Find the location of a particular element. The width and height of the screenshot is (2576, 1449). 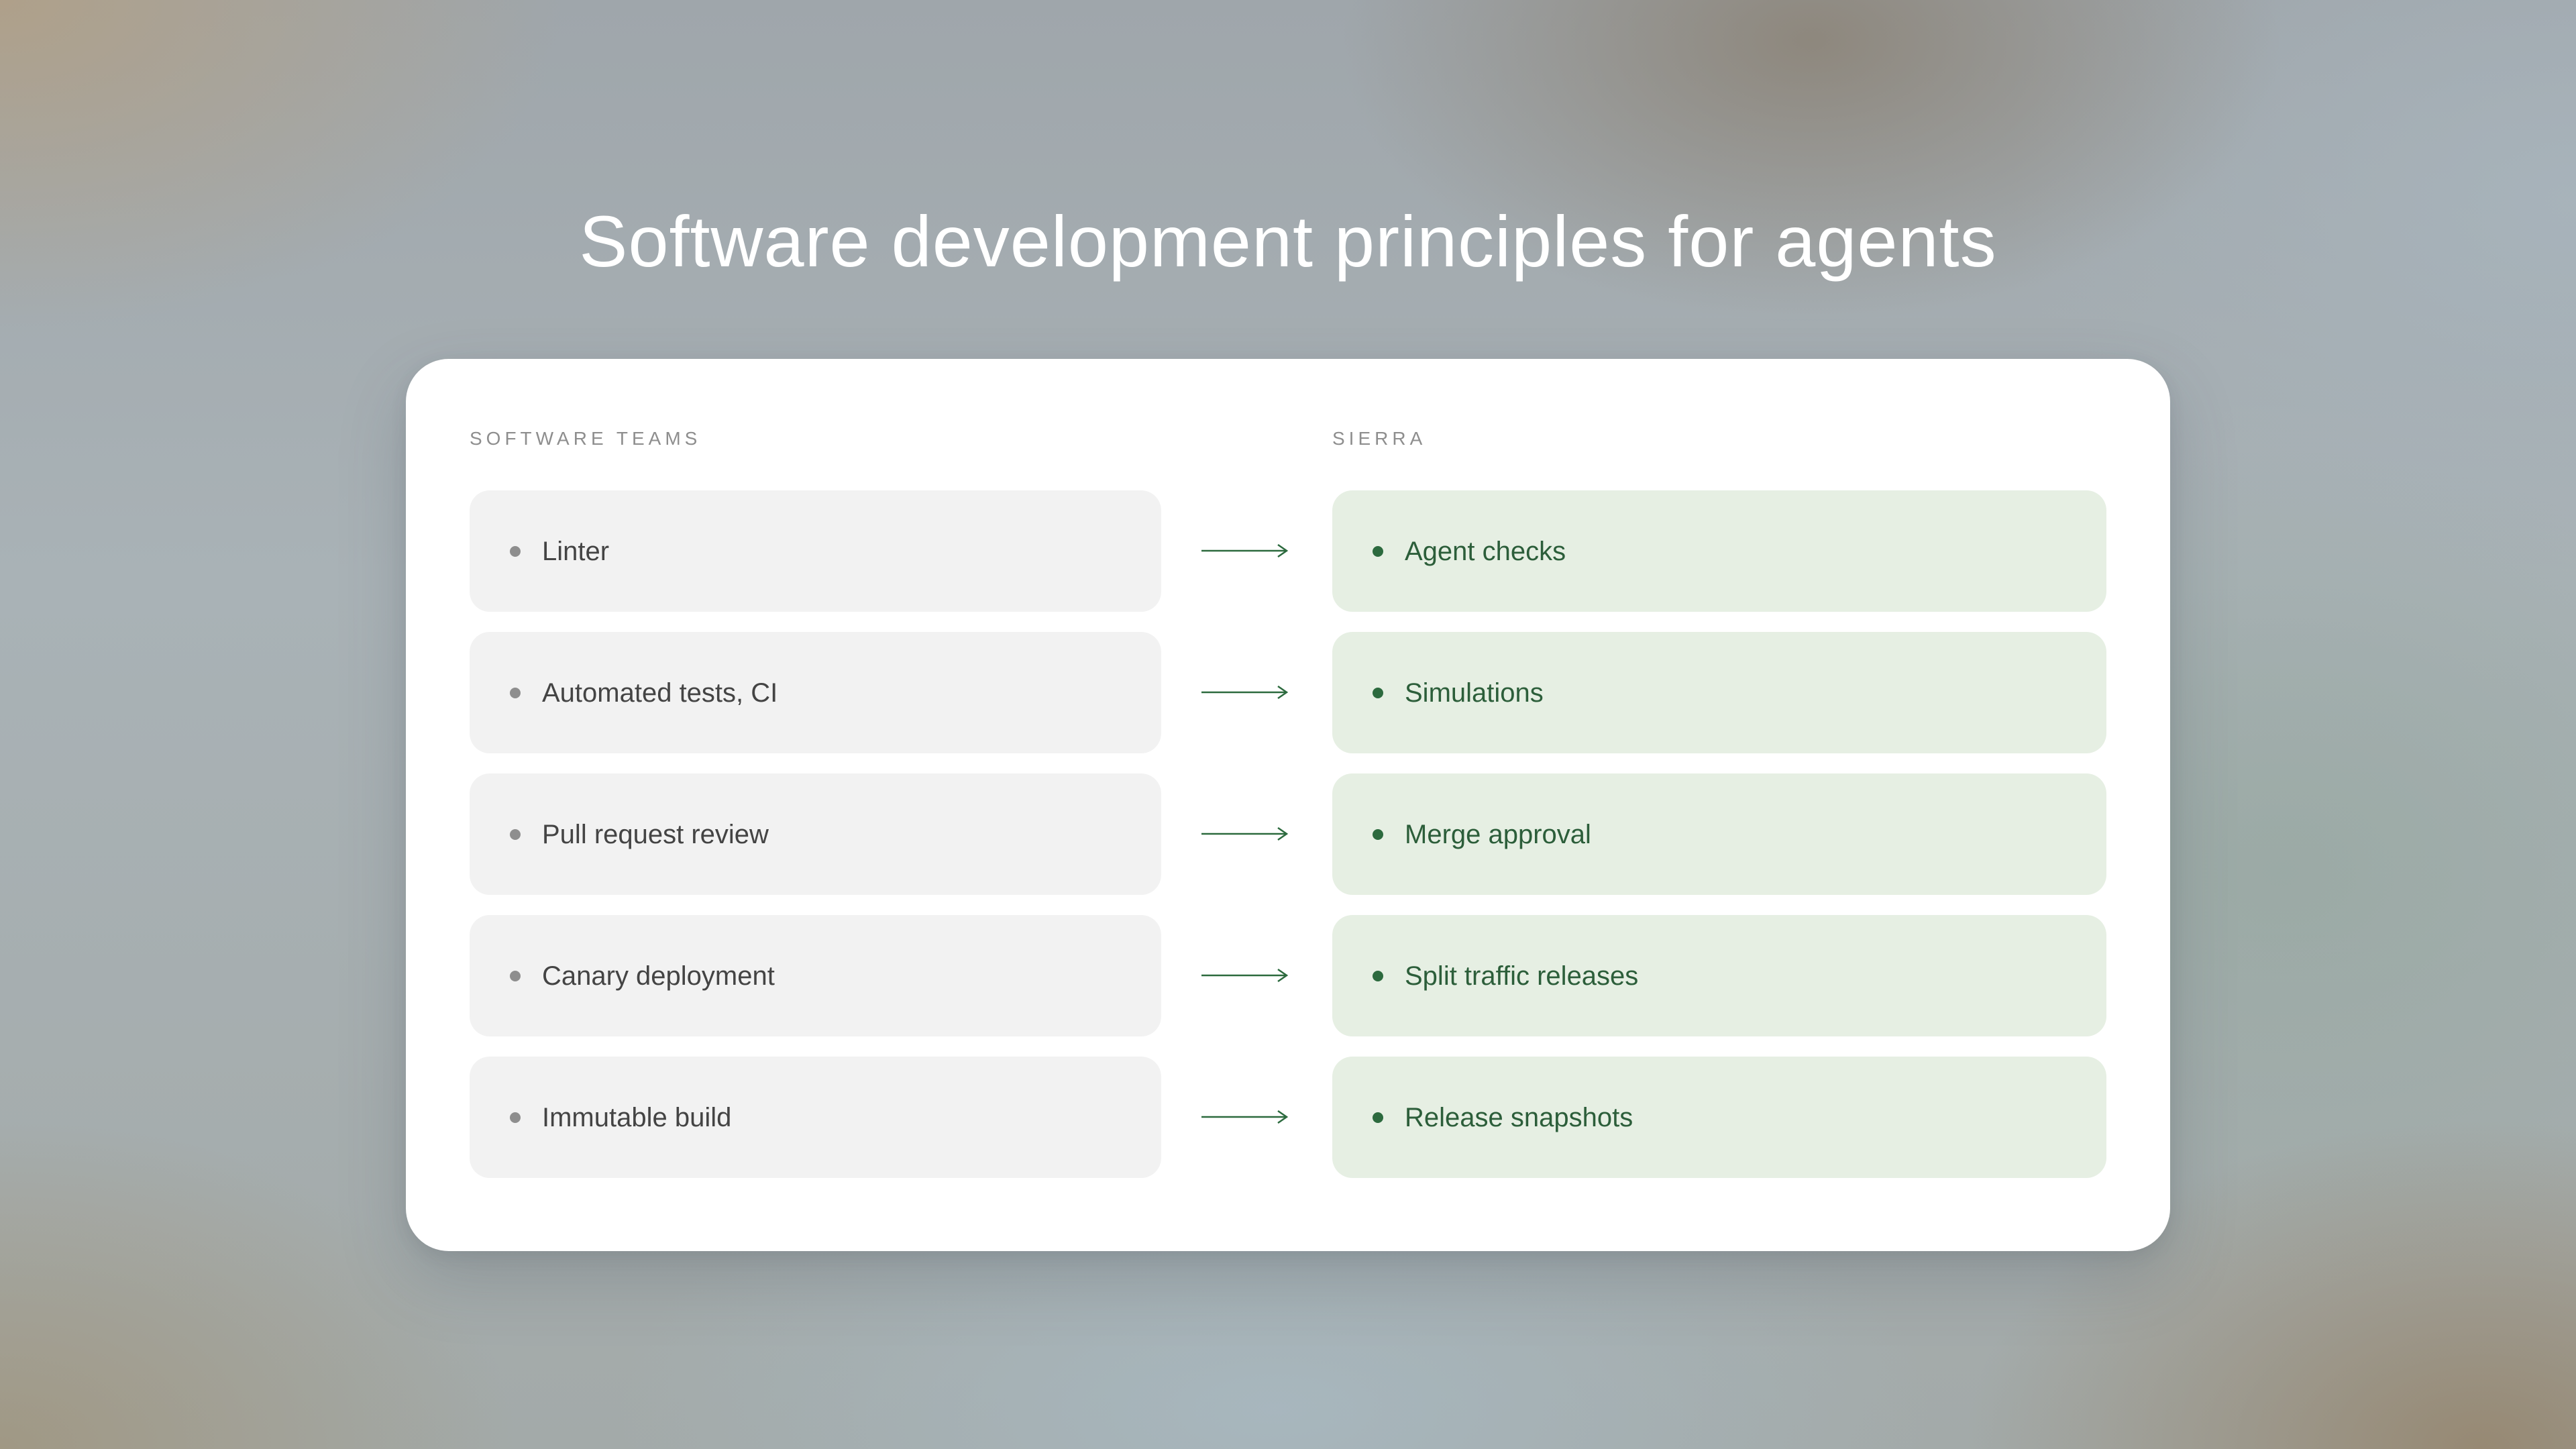

software-teams-item: Canary deployment is located at coordinates (815, 975).